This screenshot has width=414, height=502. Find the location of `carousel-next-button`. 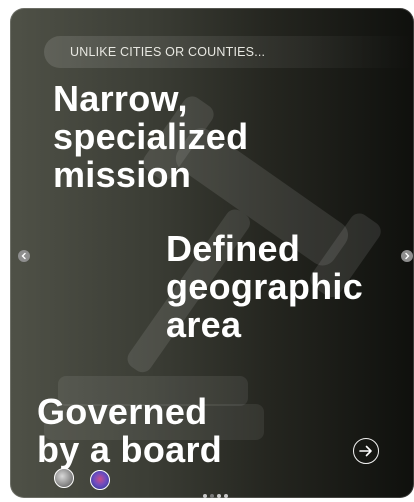

carousel-next-button is located at coordinates (407, 256).